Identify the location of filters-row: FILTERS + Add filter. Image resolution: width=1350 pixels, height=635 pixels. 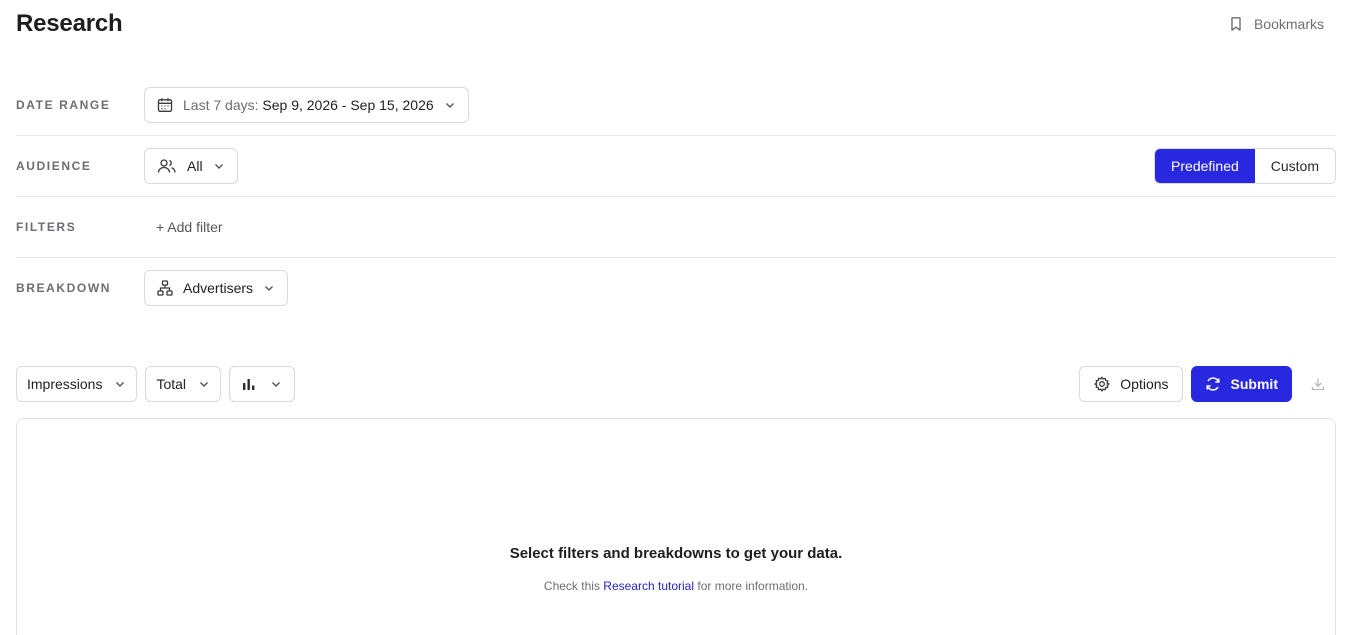
(676, 227).